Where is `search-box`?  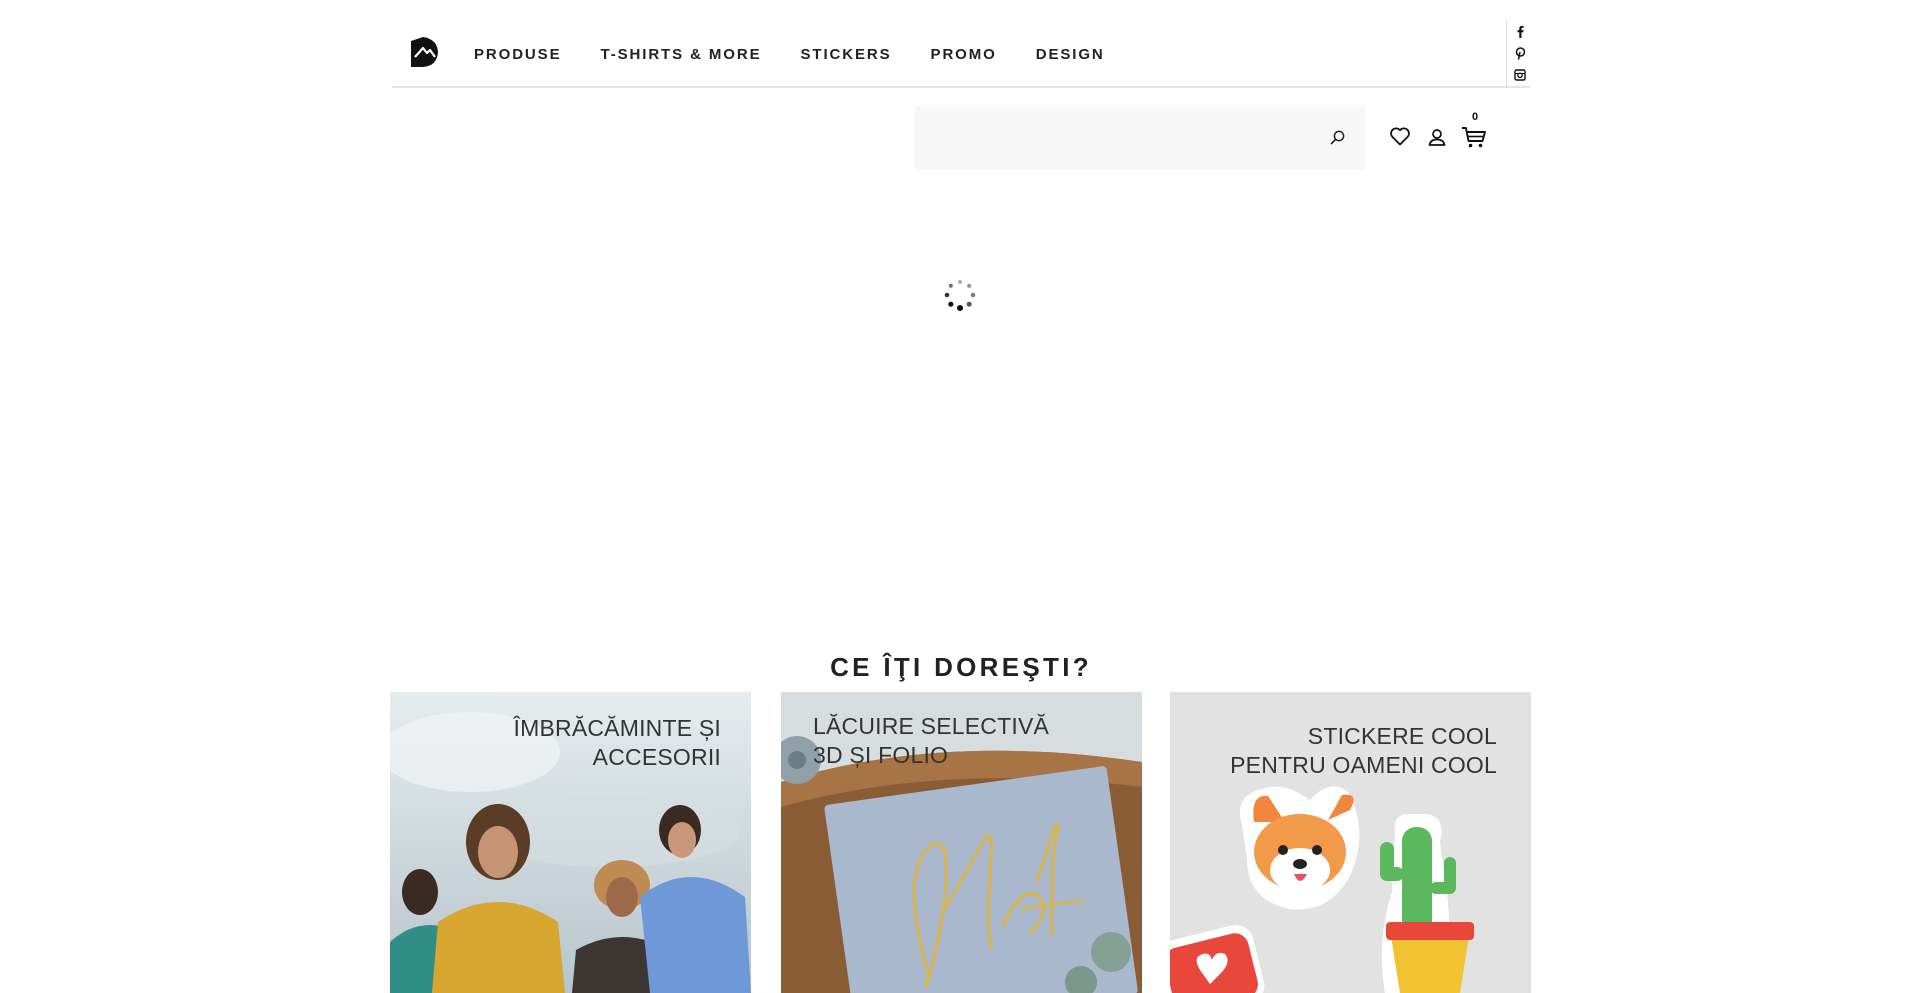
search-box is located at coordinates (1140, 138).